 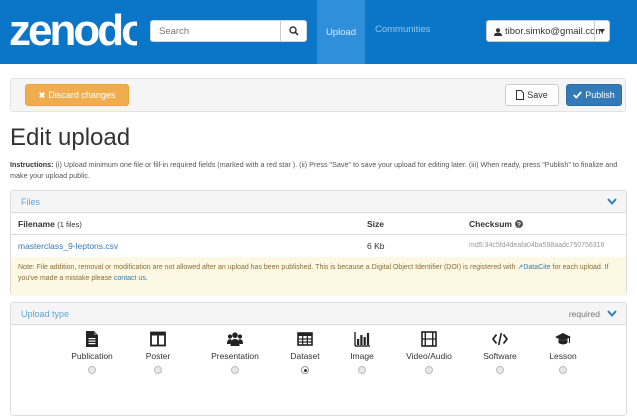 I want to click on discard-changes-button: ✖ Discard changes, so click(x=77, y=95).